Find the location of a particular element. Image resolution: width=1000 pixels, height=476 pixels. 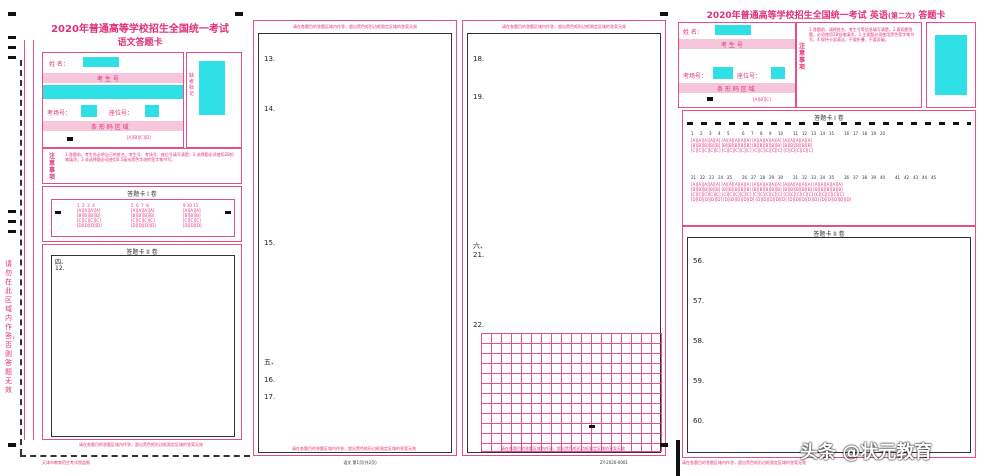

section-two-box: 答题卡 II 卷 四、 12. is located at coordinates (142, 342).